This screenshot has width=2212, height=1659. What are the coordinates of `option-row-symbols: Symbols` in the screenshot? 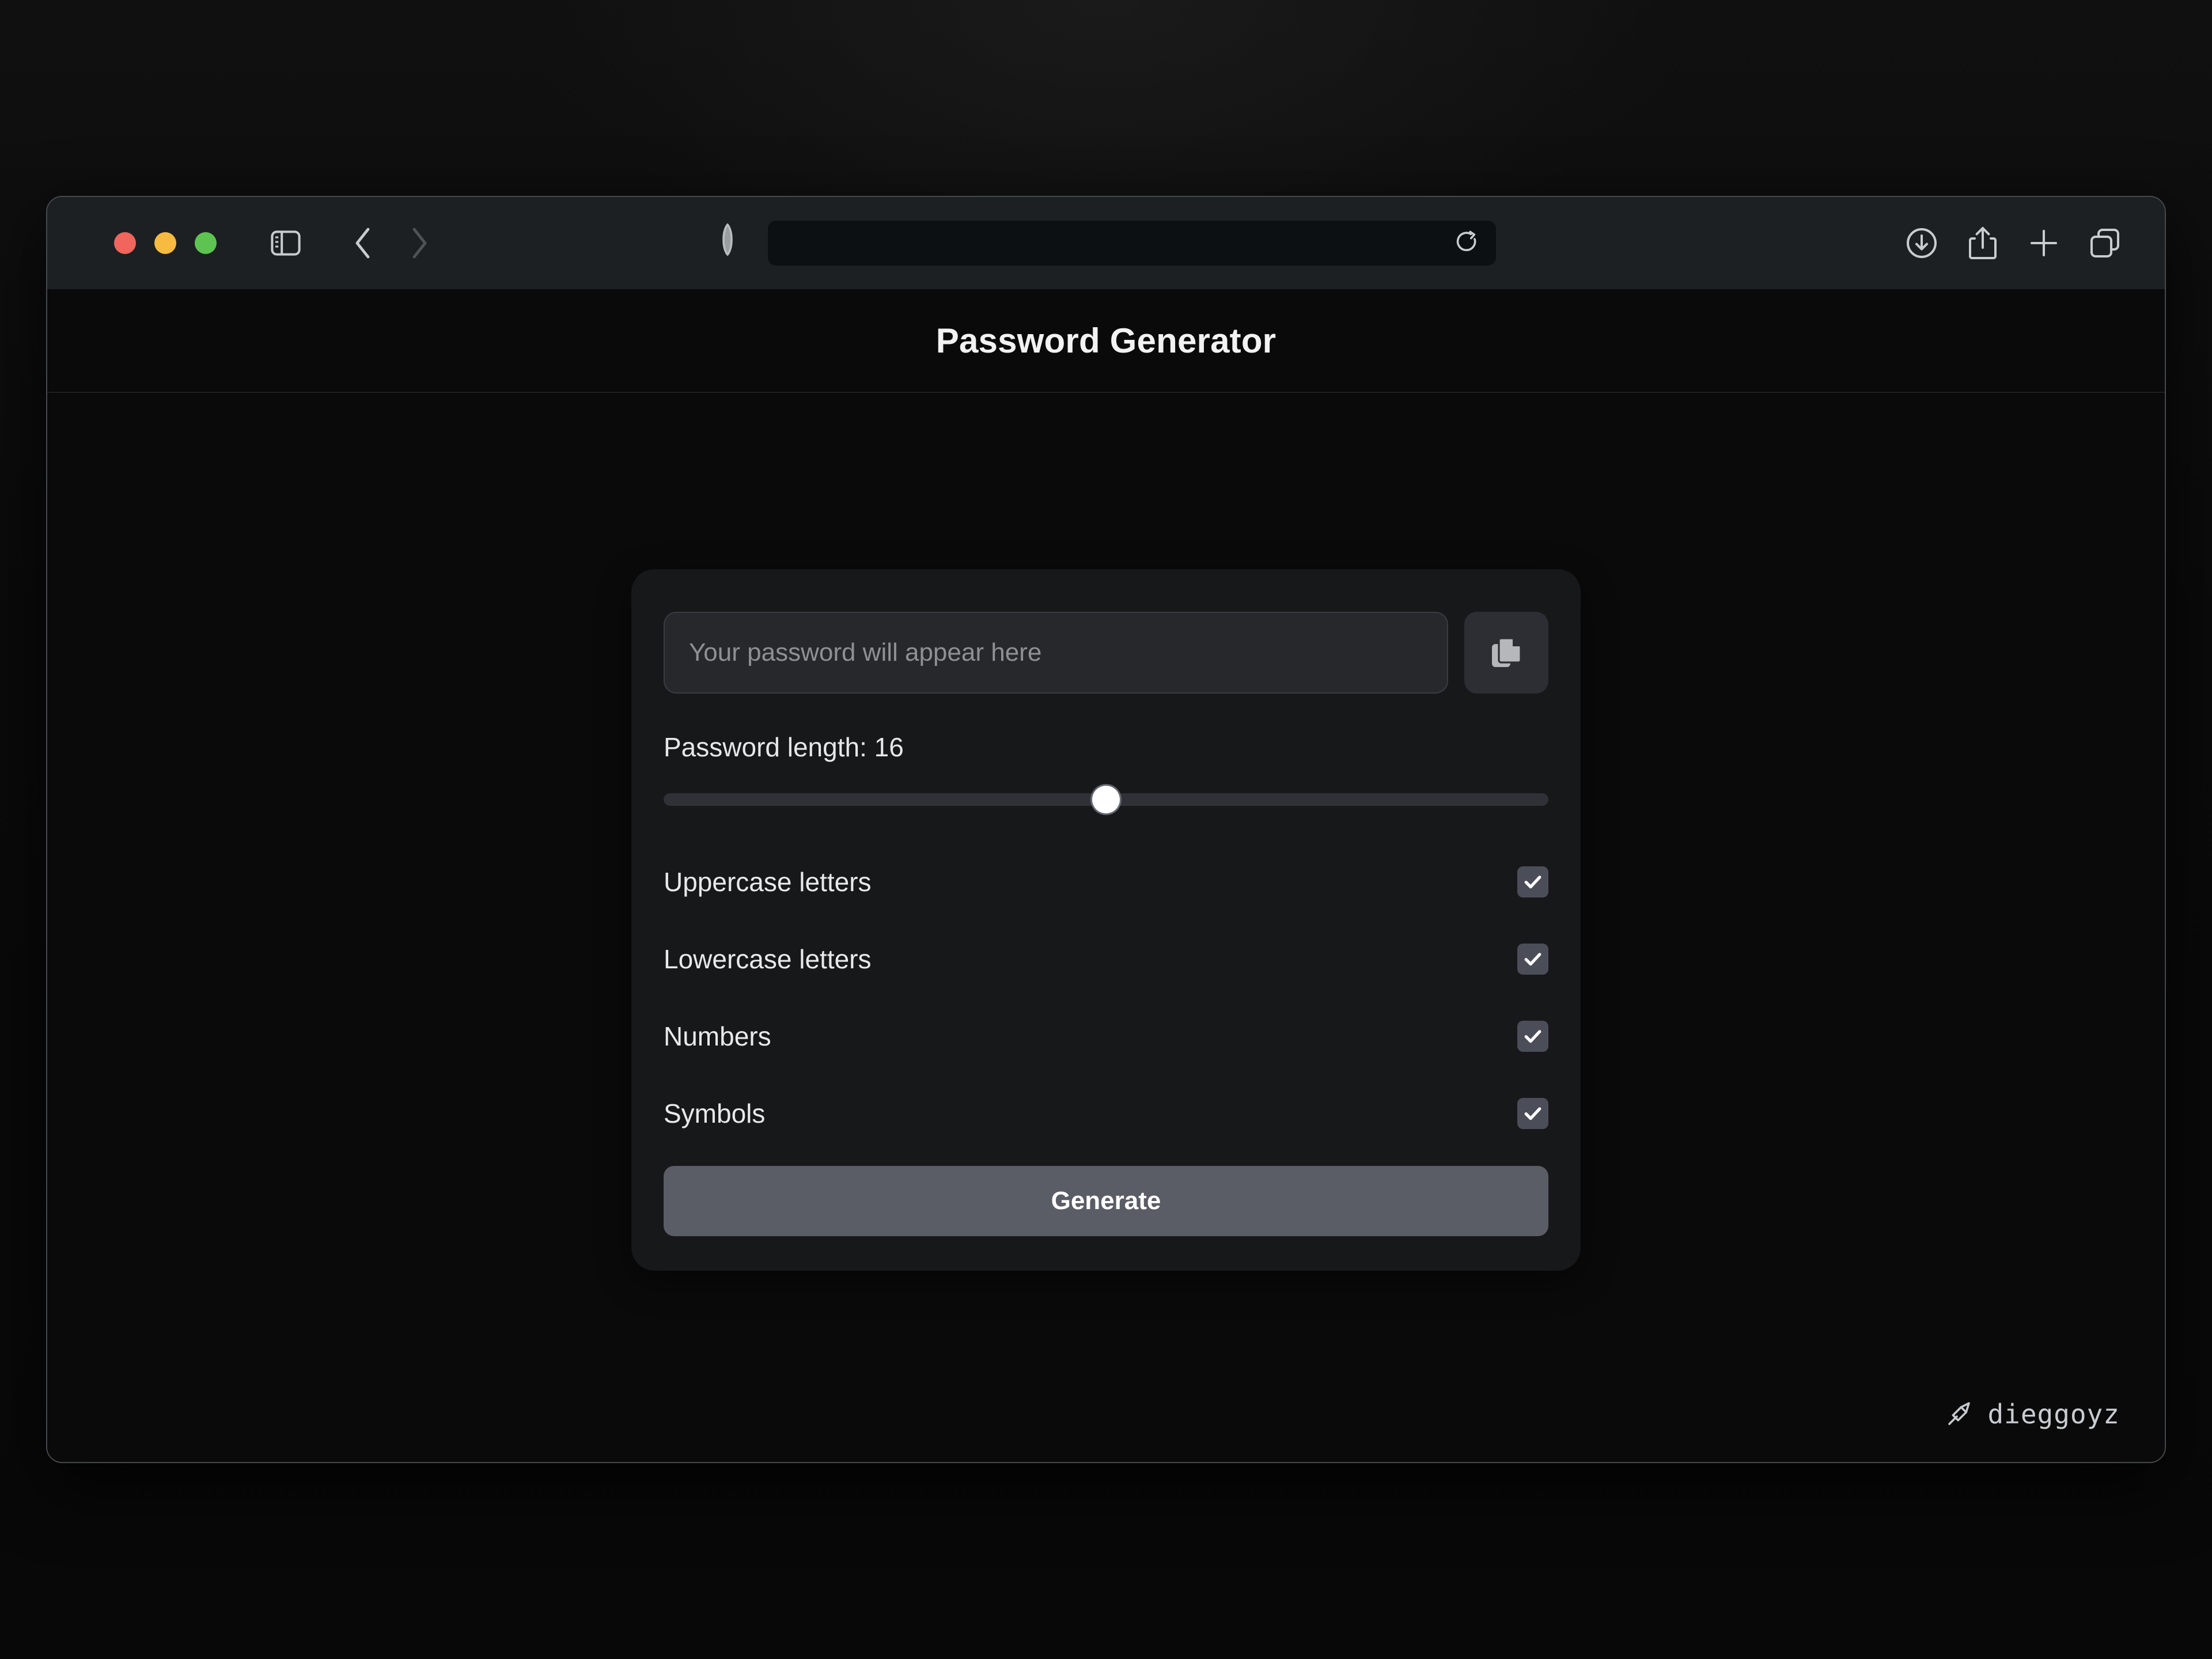 It's located at (1106, 1113).